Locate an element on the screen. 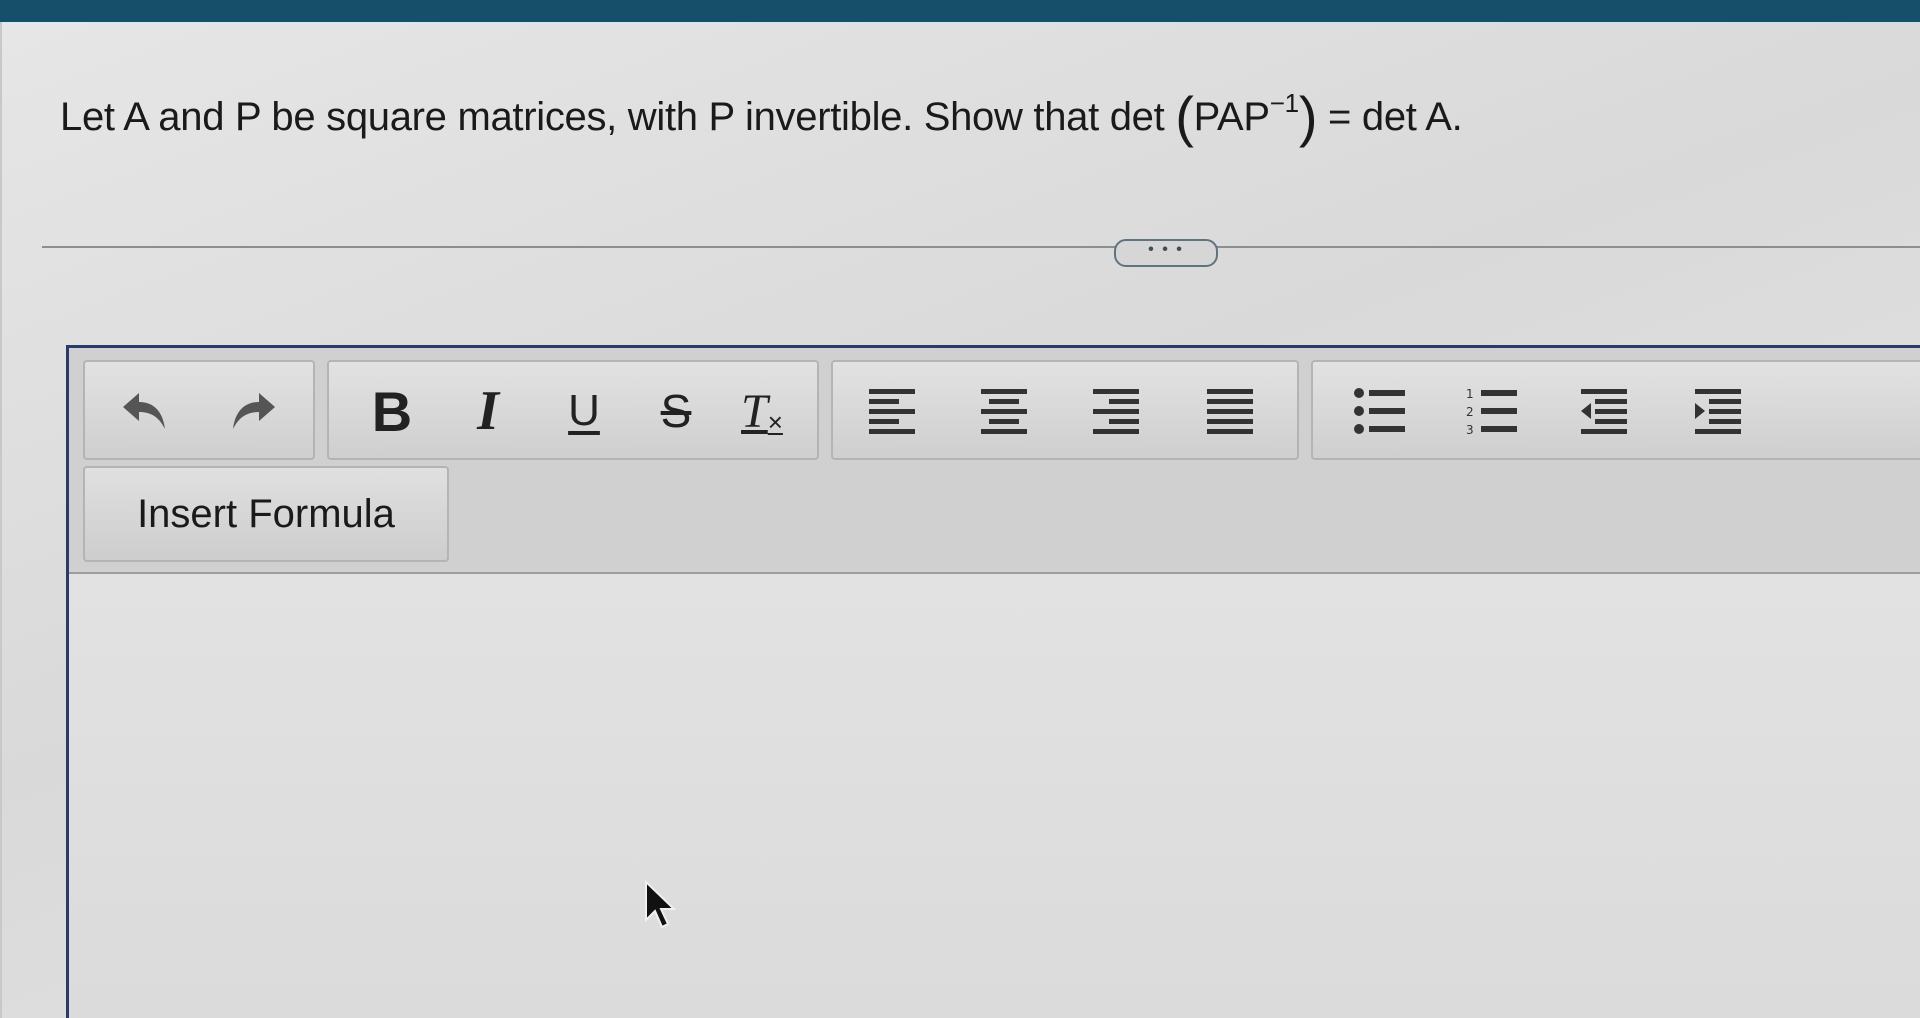 Image resolution: width=1920 pixels, height=1018 pixels. undo-icon is located at coordinates (144, 411).